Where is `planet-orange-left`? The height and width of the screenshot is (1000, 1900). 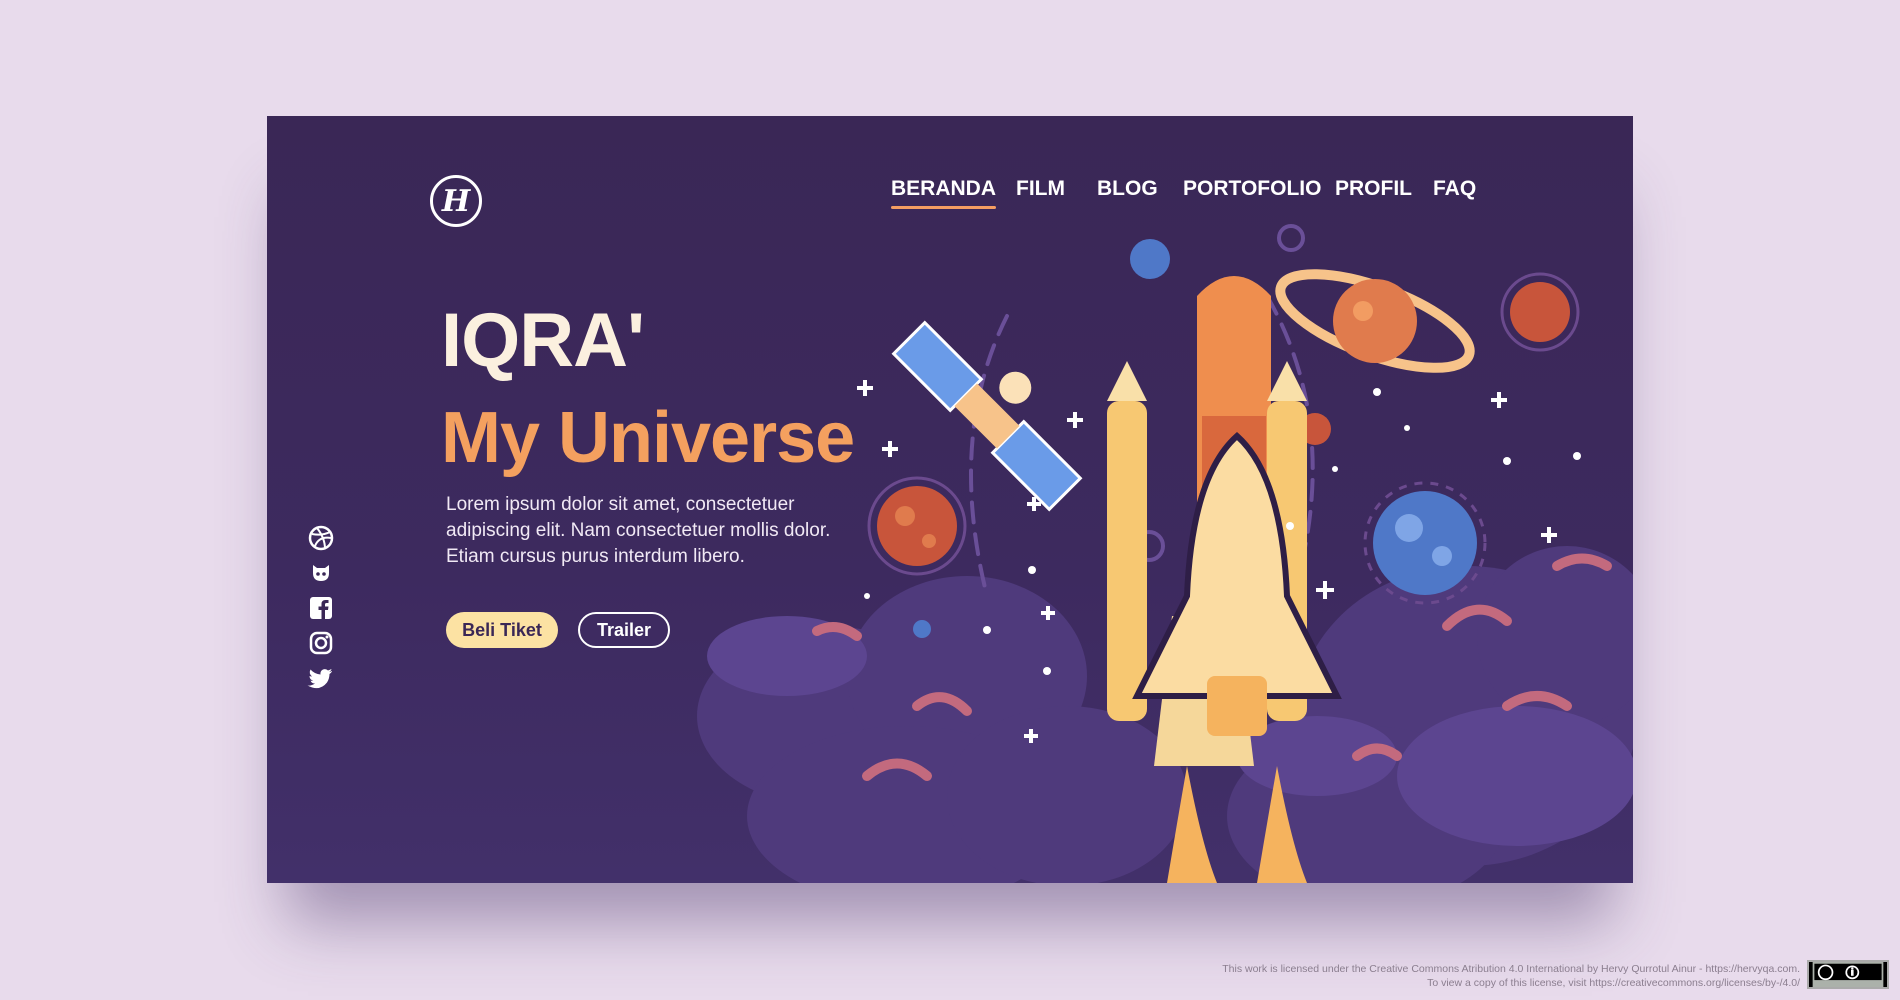 planet-orange-left is located at coordinates (917, 526).